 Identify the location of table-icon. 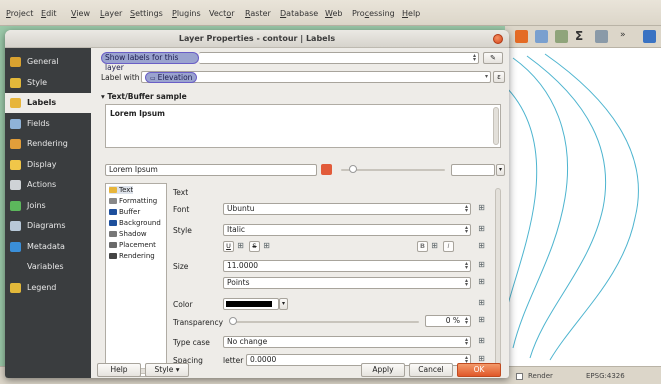
(541, 36).